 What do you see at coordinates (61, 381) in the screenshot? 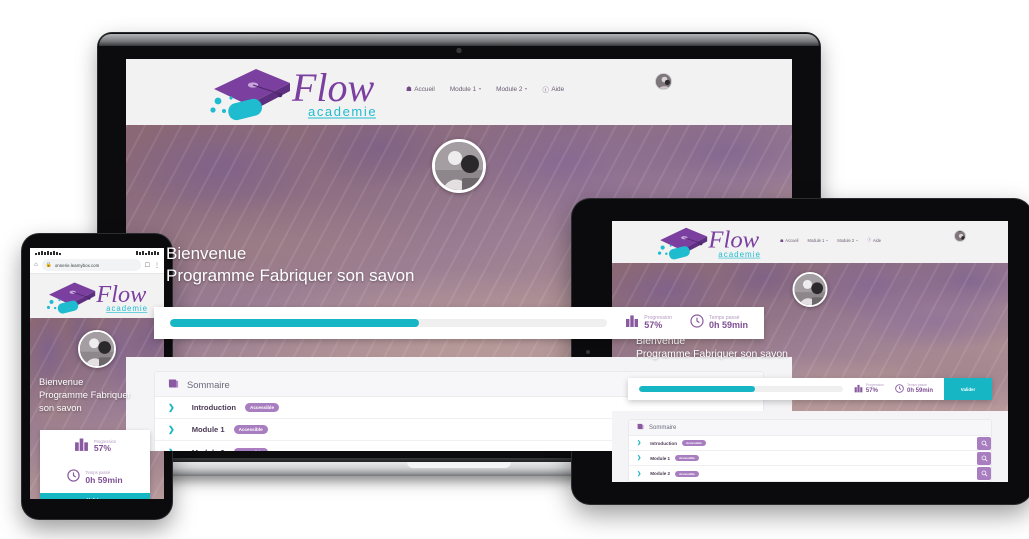
I see `hero-welcome: Bienvenue` at bounding box center [61, 381].